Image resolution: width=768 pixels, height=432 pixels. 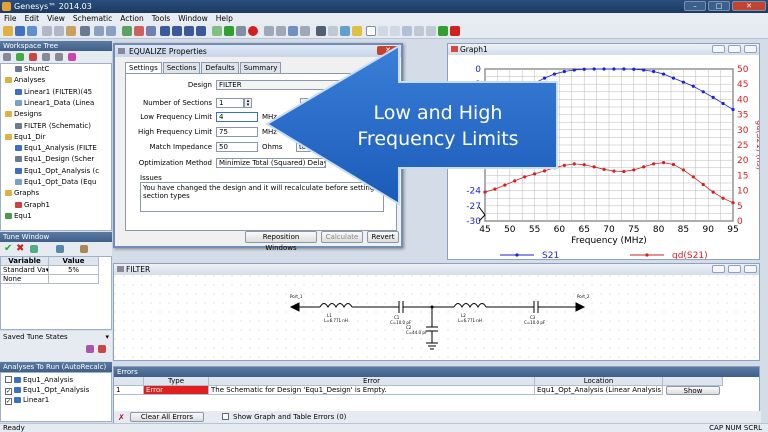 What do you see at coordinates (92, 18) in the screenshot?
I see `menu-schematic: Schematic` at bounding box center [92, 18].